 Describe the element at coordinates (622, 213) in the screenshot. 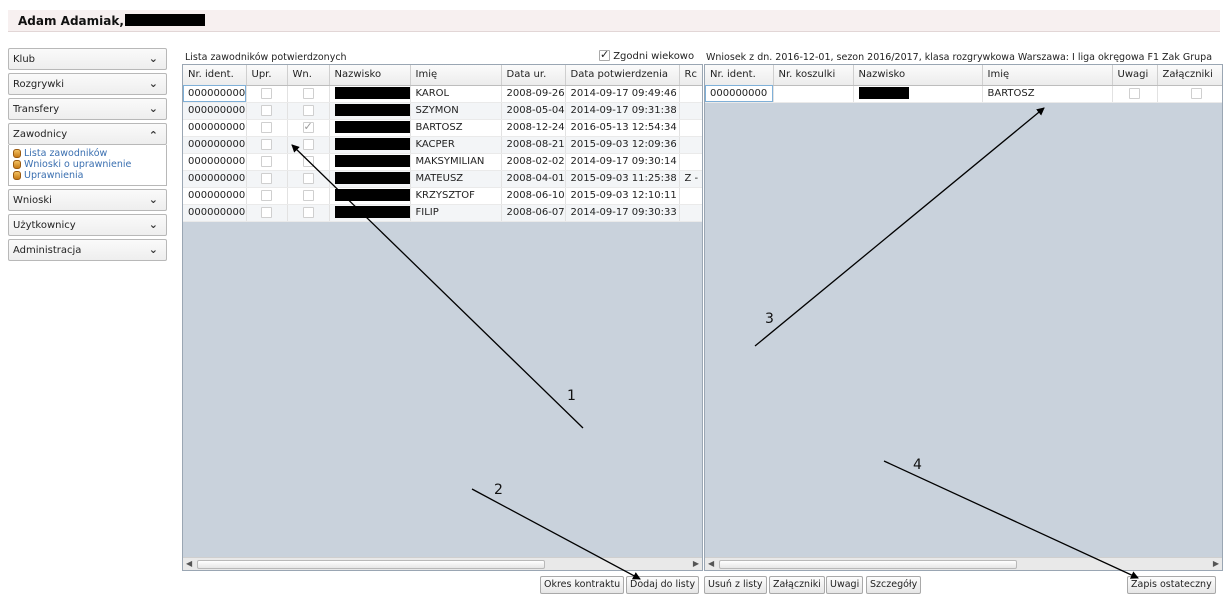

I see `cell-confirmed: 2014-09-17 09:30:33` at that location.